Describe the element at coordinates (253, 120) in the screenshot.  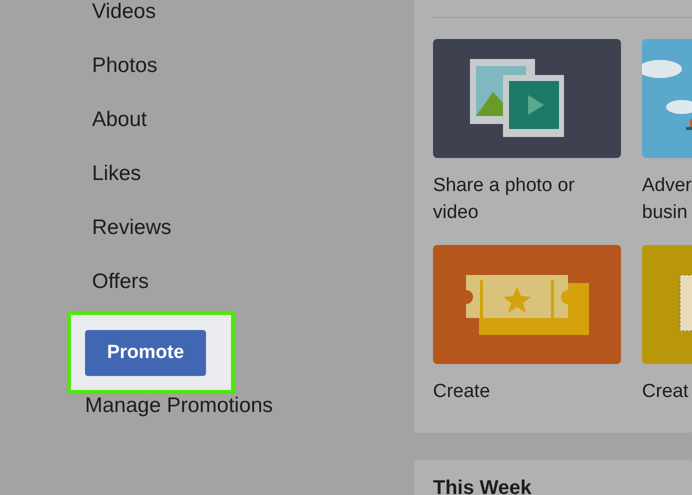
I see `sidebar-item: About` at that location.